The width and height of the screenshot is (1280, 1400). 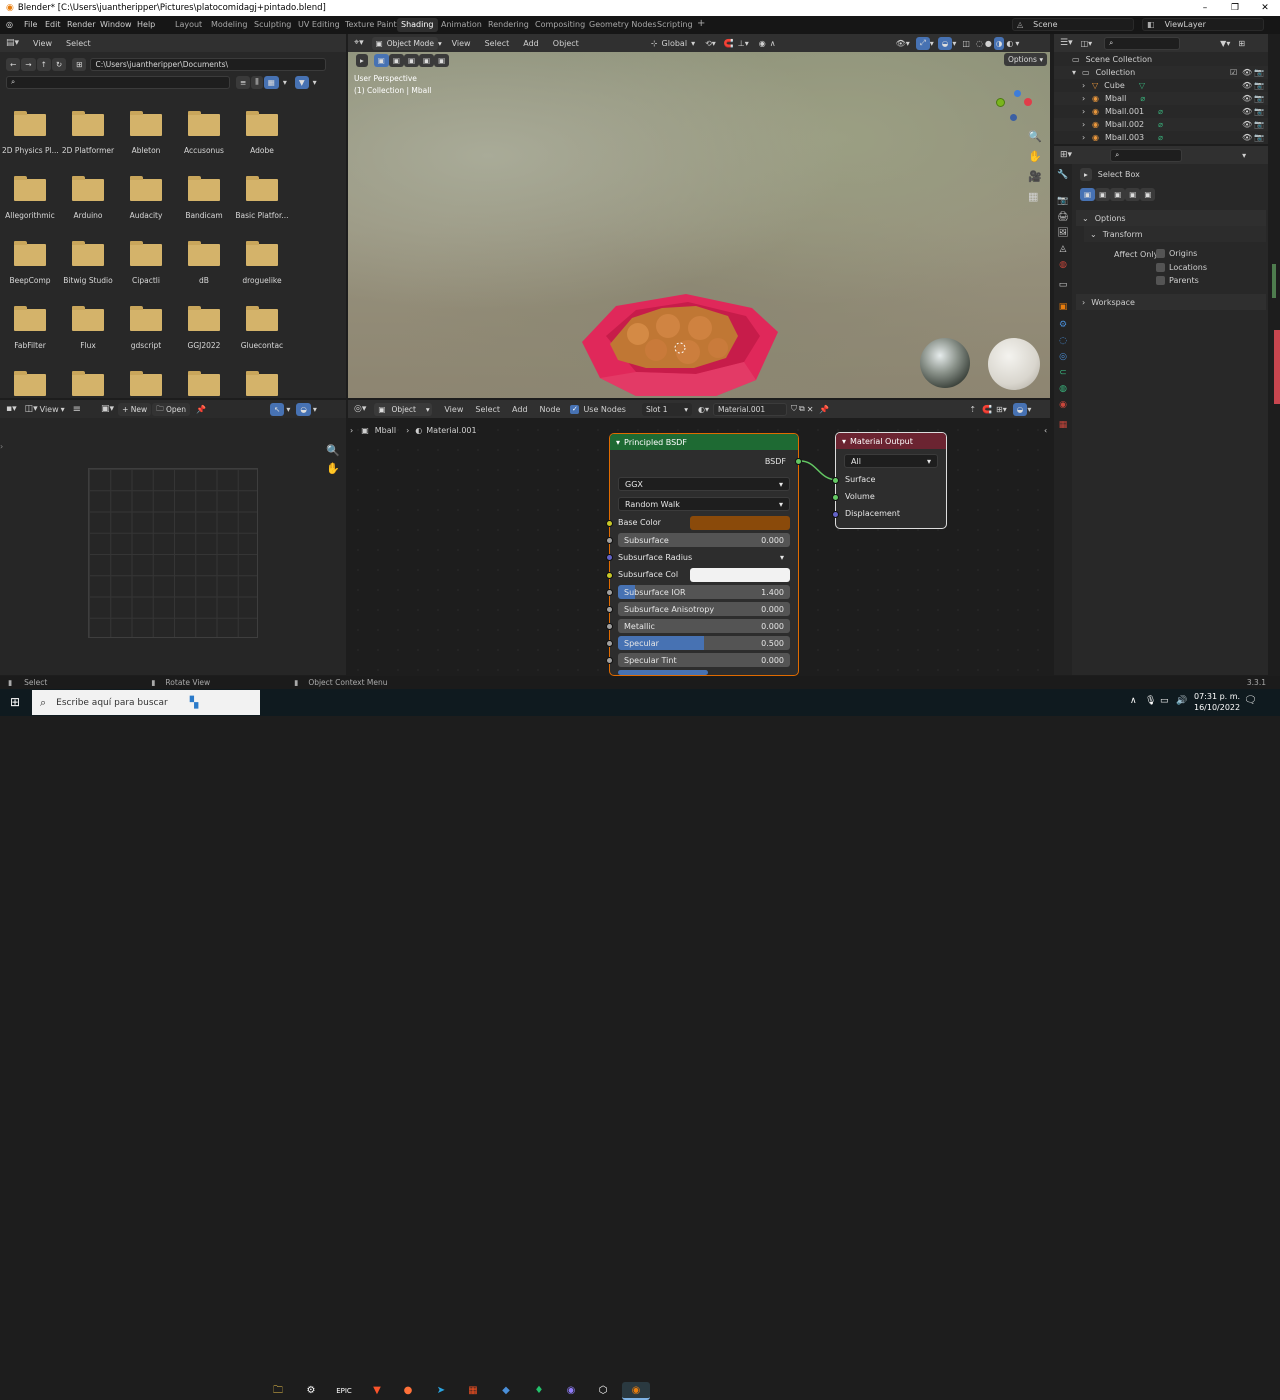 I want to click on editor-type-icon: ⌖▾, so click(x=359, y=43).